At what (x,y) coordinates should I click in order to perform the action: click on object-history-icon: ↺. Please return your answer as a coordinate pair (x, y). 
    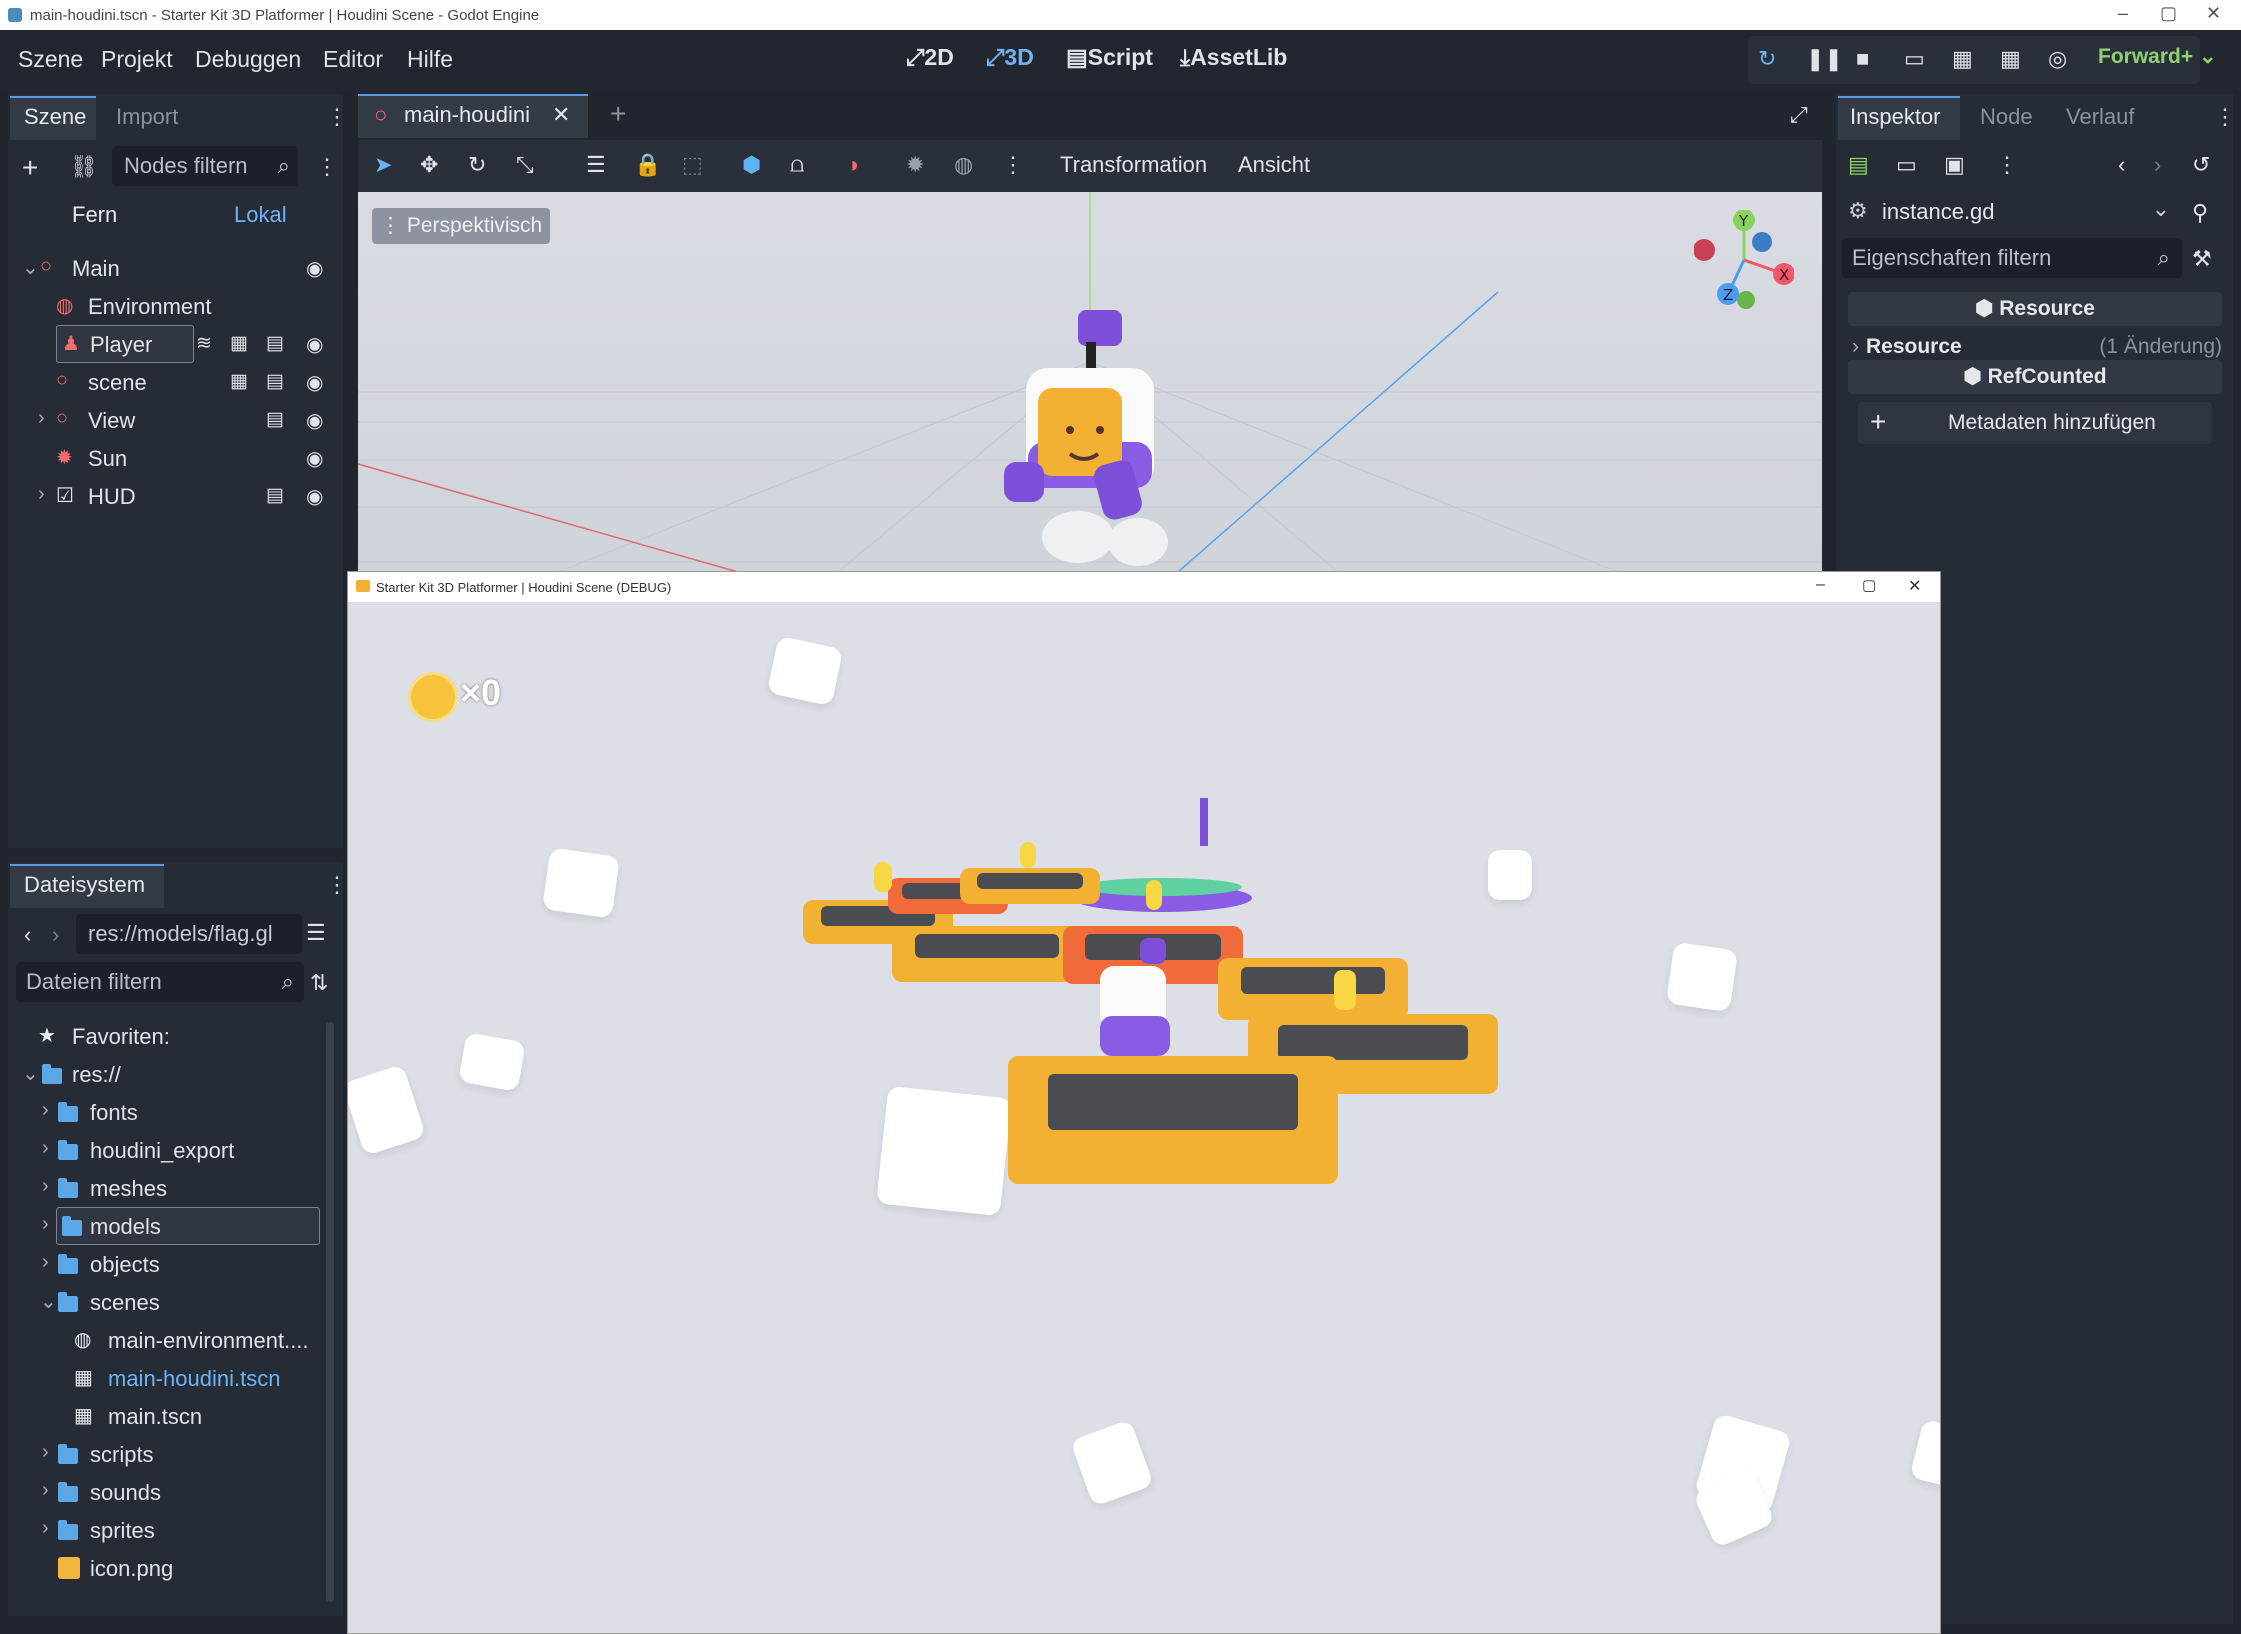
    Looking at the image, I should click on (2201, 165).